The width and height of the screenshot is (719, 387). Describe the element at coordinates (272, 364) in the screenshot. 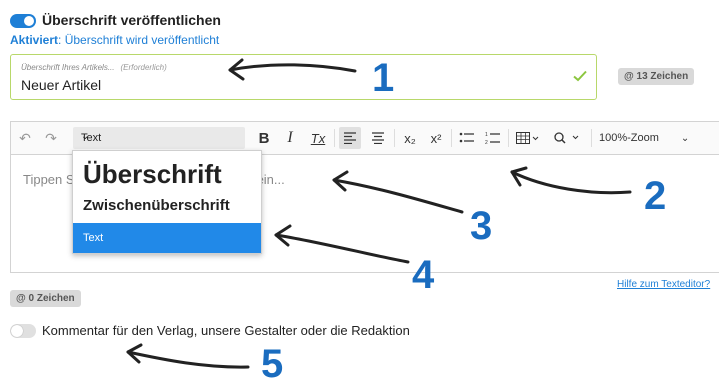

I see `annotation-number-5: 5` at that location.